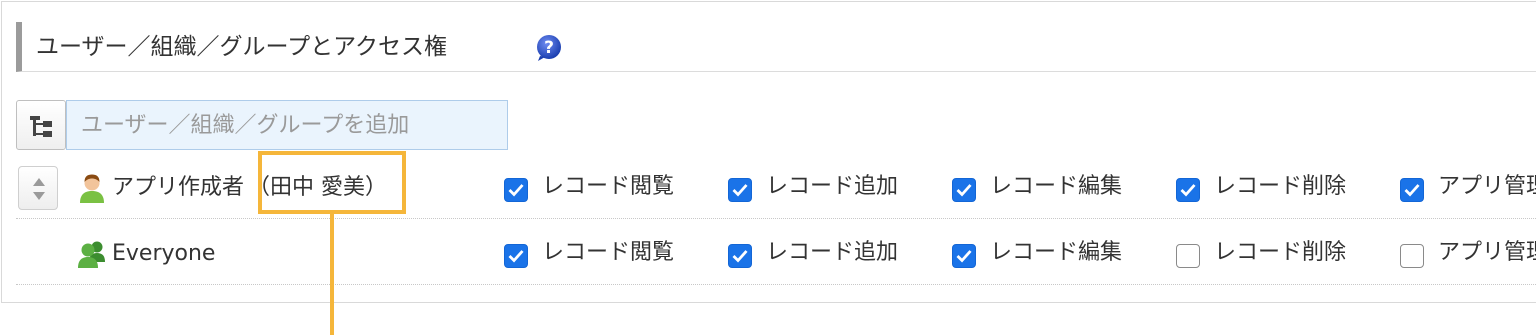  I want to click on callout-highlight-box, so click(332, 182).